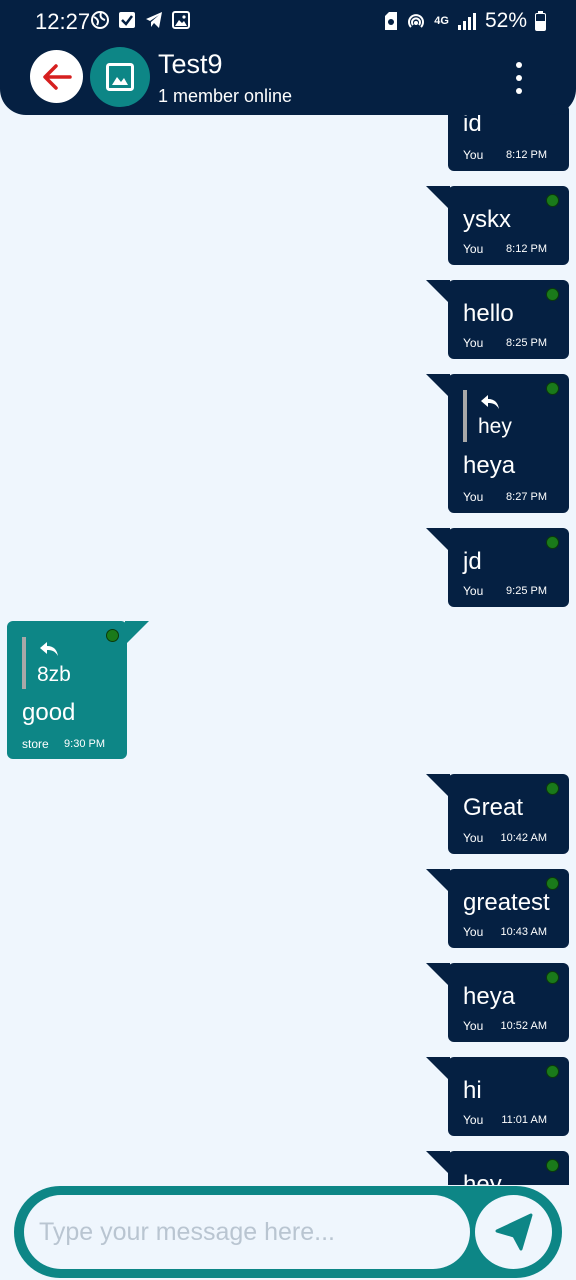 This screenshot has width=576, height=1280. I want to click on message-time: 10:43 AM, so click(523, 932).